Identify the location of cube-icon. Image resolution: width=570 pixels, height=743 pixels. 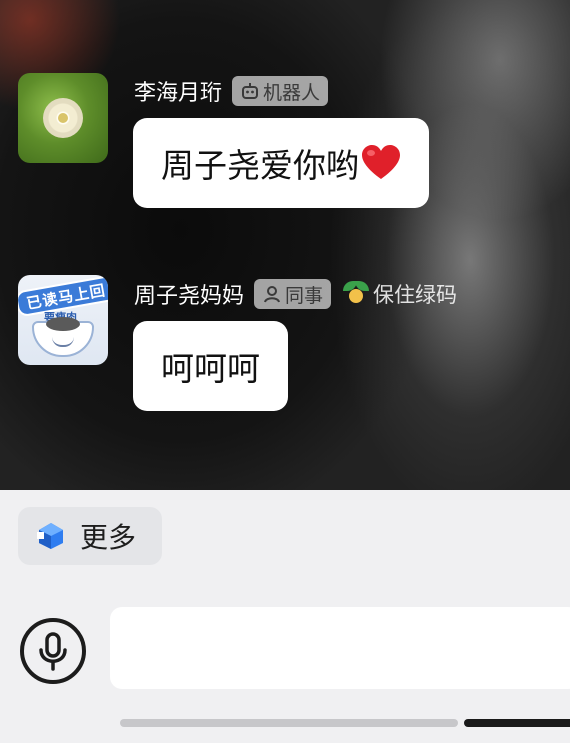
(50, 536).